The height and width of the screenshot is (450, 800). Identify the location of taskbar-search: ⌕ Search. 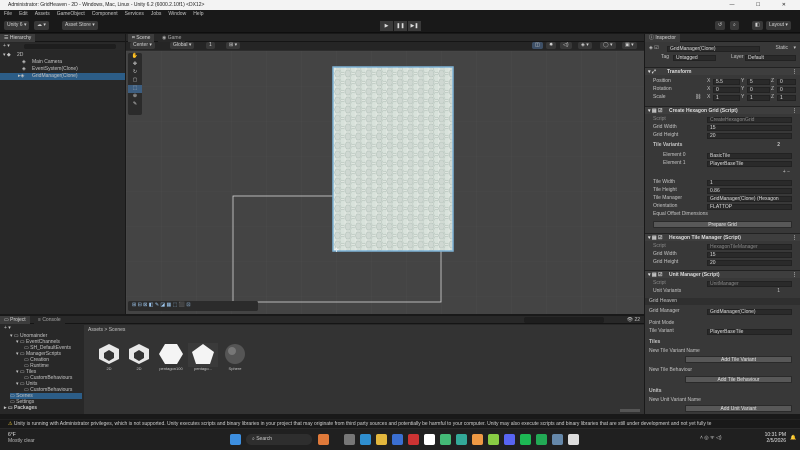
(279, 439).